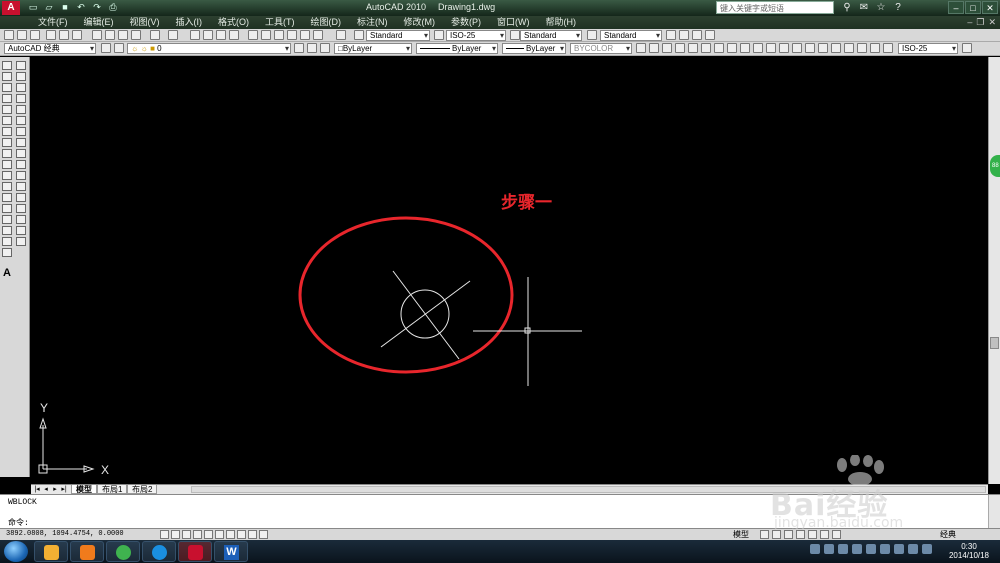  Describe the element at coordinates (305, 35) in the screenshot. I see `markup-icon` at that location.